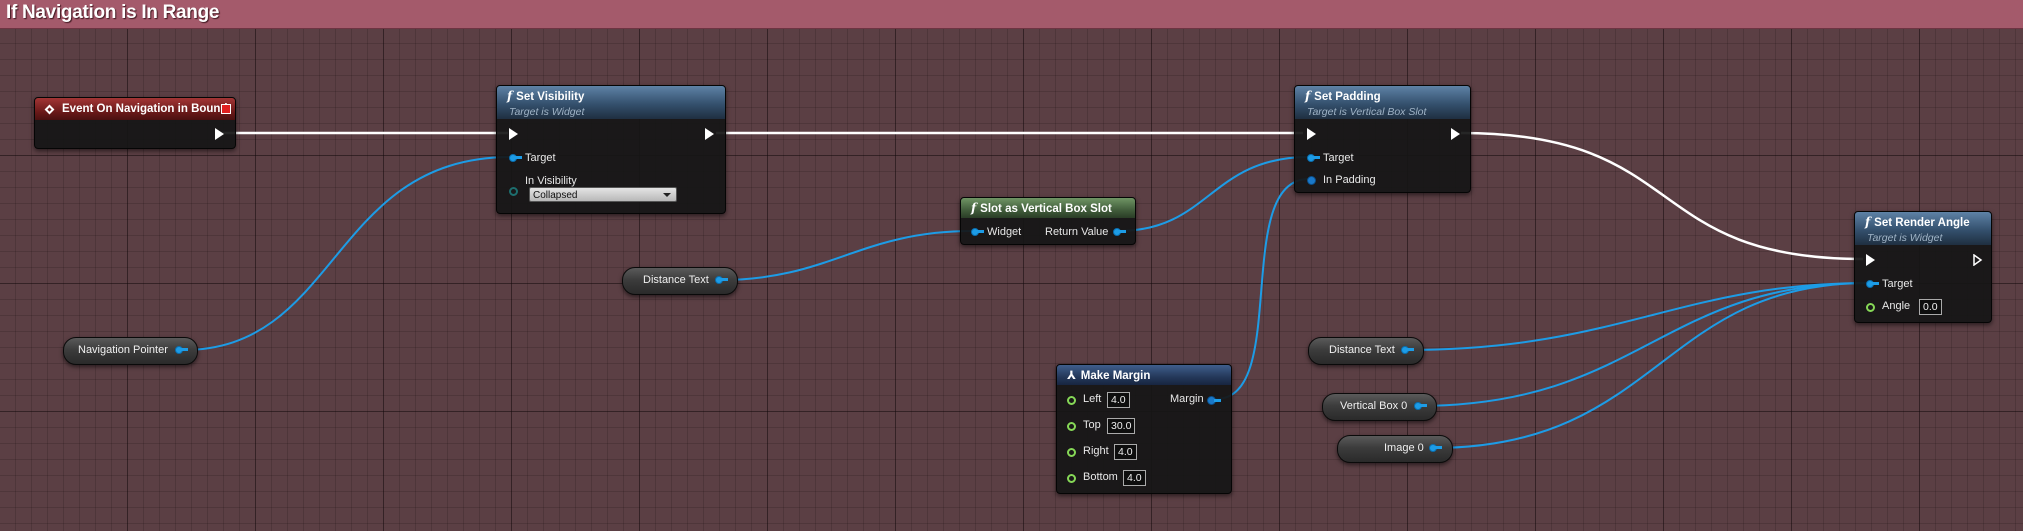 The height and width of the screenshot is (531, 2023). Describe the element at coordinates (1121, 426) in the screenshot. I see `top-value-input: 30.0` at that location.